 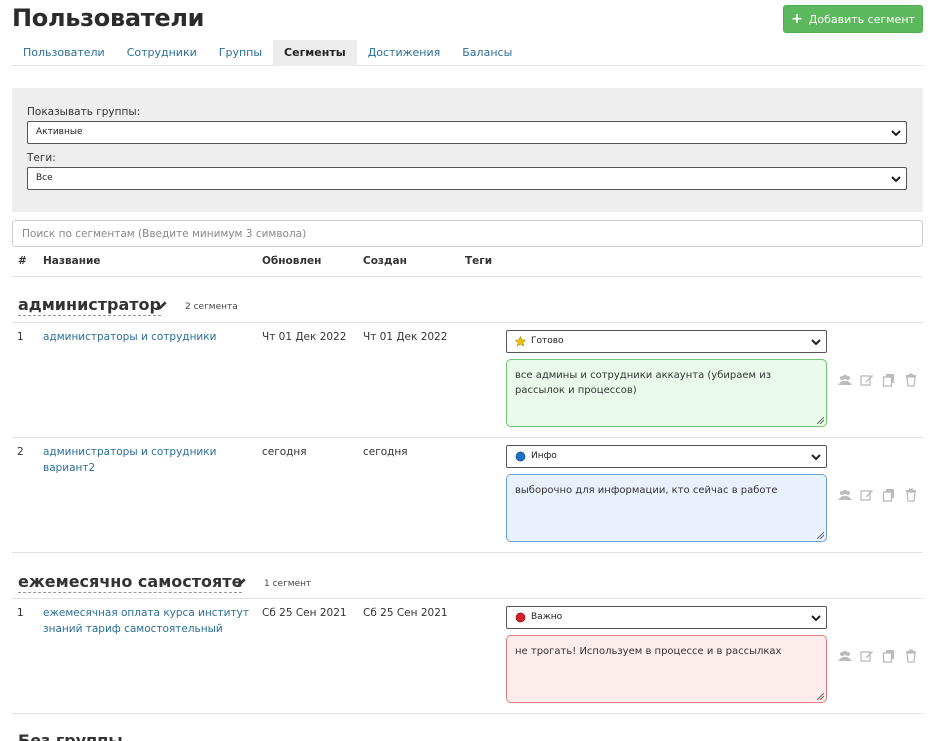 I want to click on groups-filter-value: Активные, so click(x=59, y=132).